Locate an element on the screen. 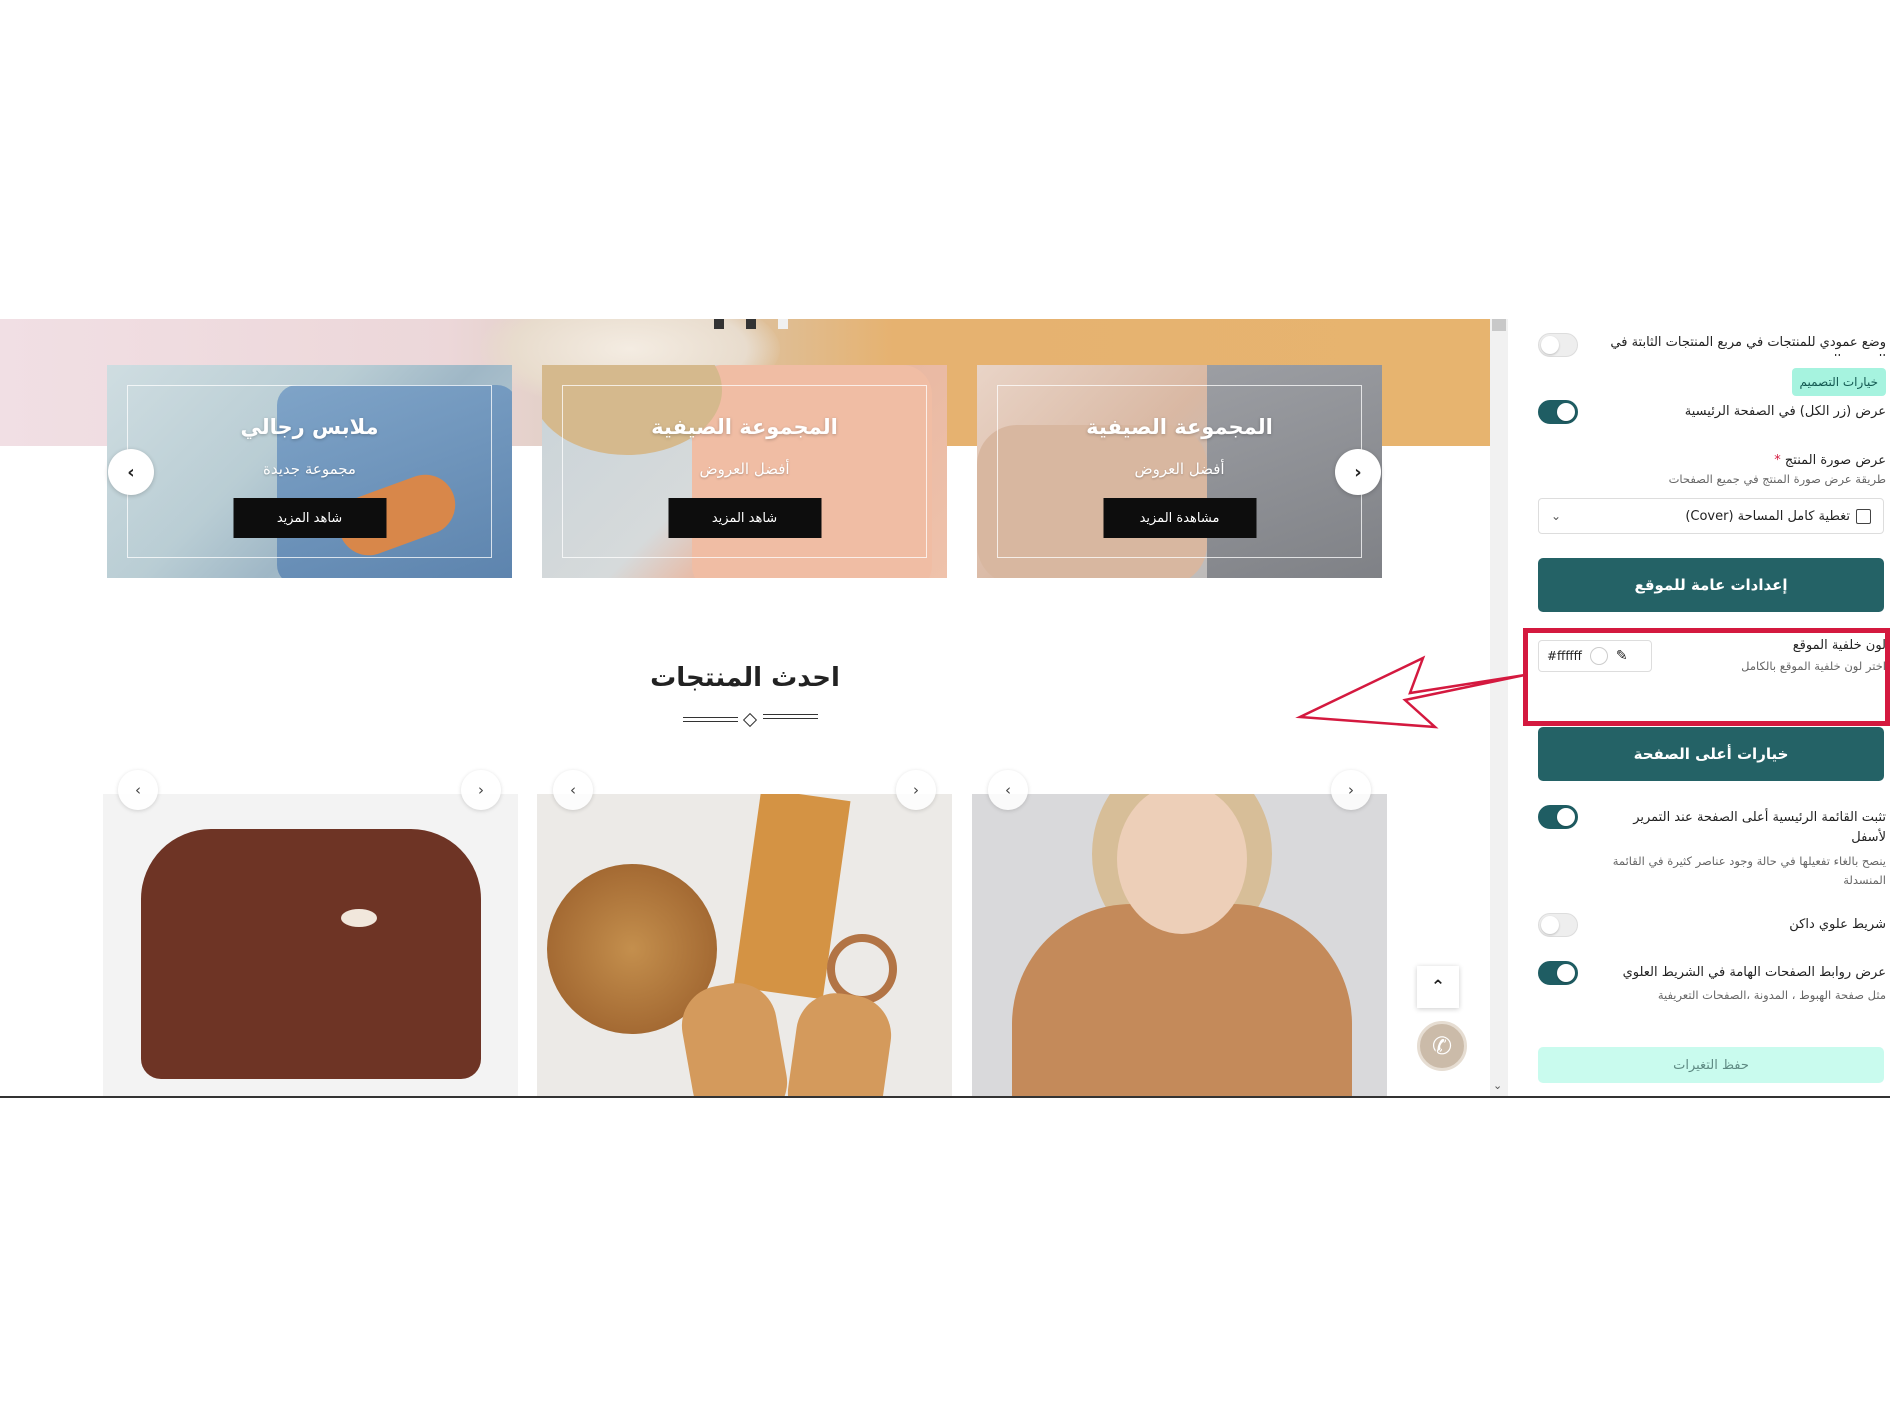  section-title: احدث المنتجات is located at coordinates (745, 678).